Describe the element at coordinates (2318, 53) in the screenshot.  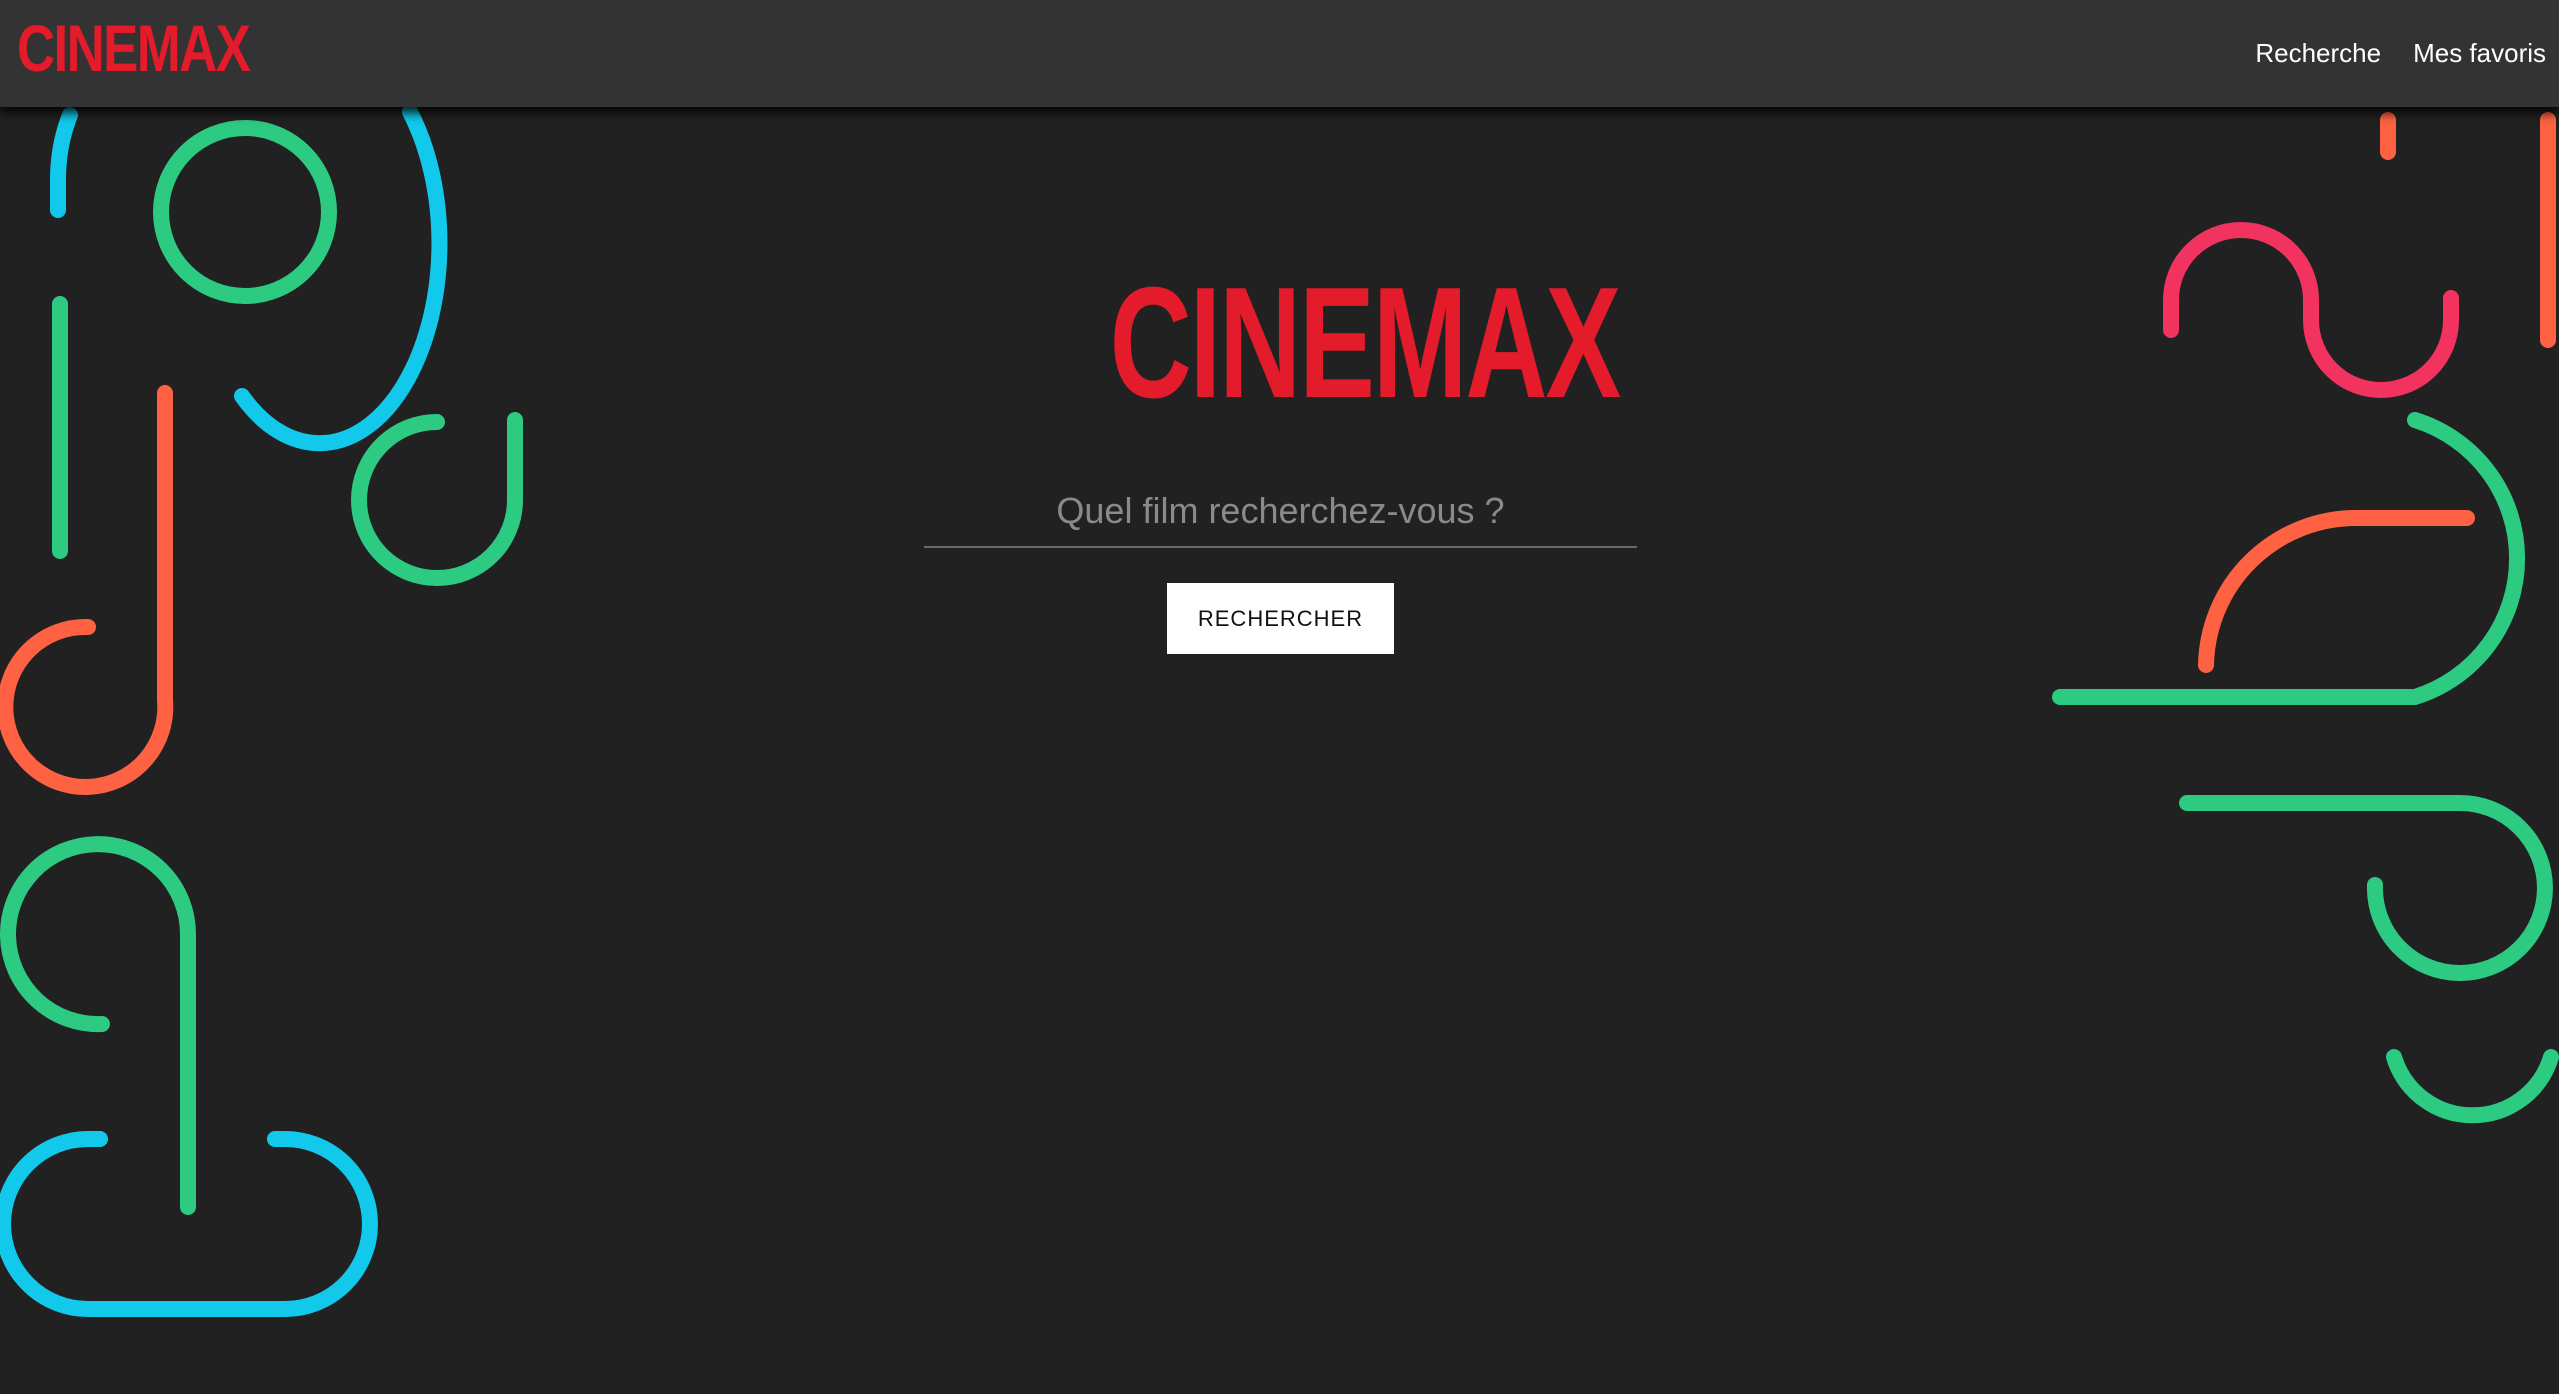
I see `nav-link-recherche: Recherche` at that location.